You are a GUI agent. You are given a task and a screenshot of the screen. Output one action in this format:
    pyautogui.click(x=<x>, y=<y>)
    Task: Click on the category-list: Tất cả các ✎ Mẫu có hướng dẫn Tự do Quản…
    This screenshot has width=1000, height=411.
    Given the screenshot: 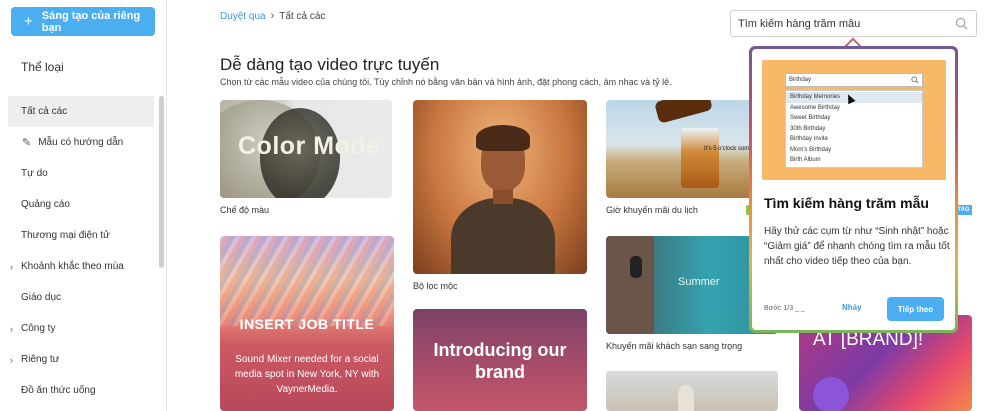 What is the action you would take?
    pyautogui.click(x=81, y=251)
    